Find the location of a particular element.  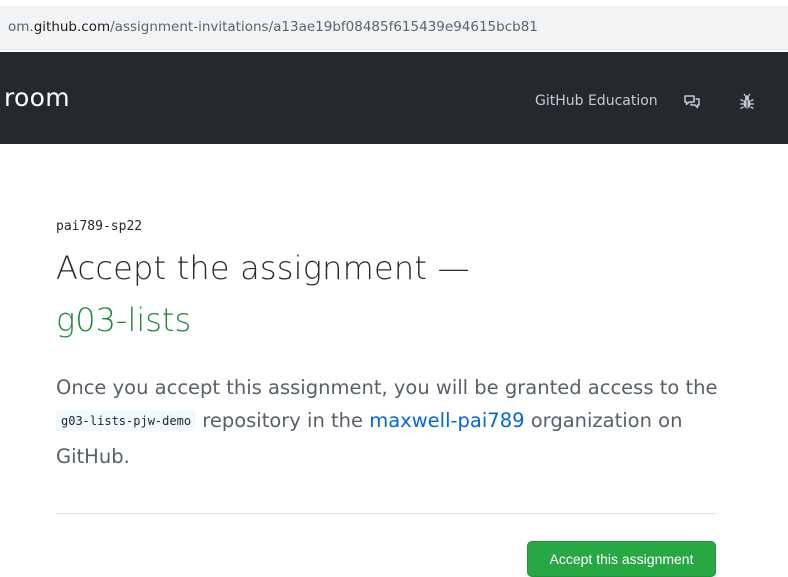

assignment-name: g03-lists is located at coordinates (124, 320).